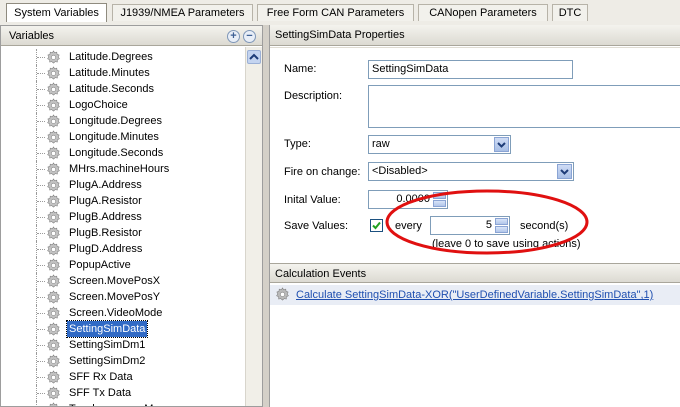  I want to click on tree-item: PlugA.Address, so click(123, 185).